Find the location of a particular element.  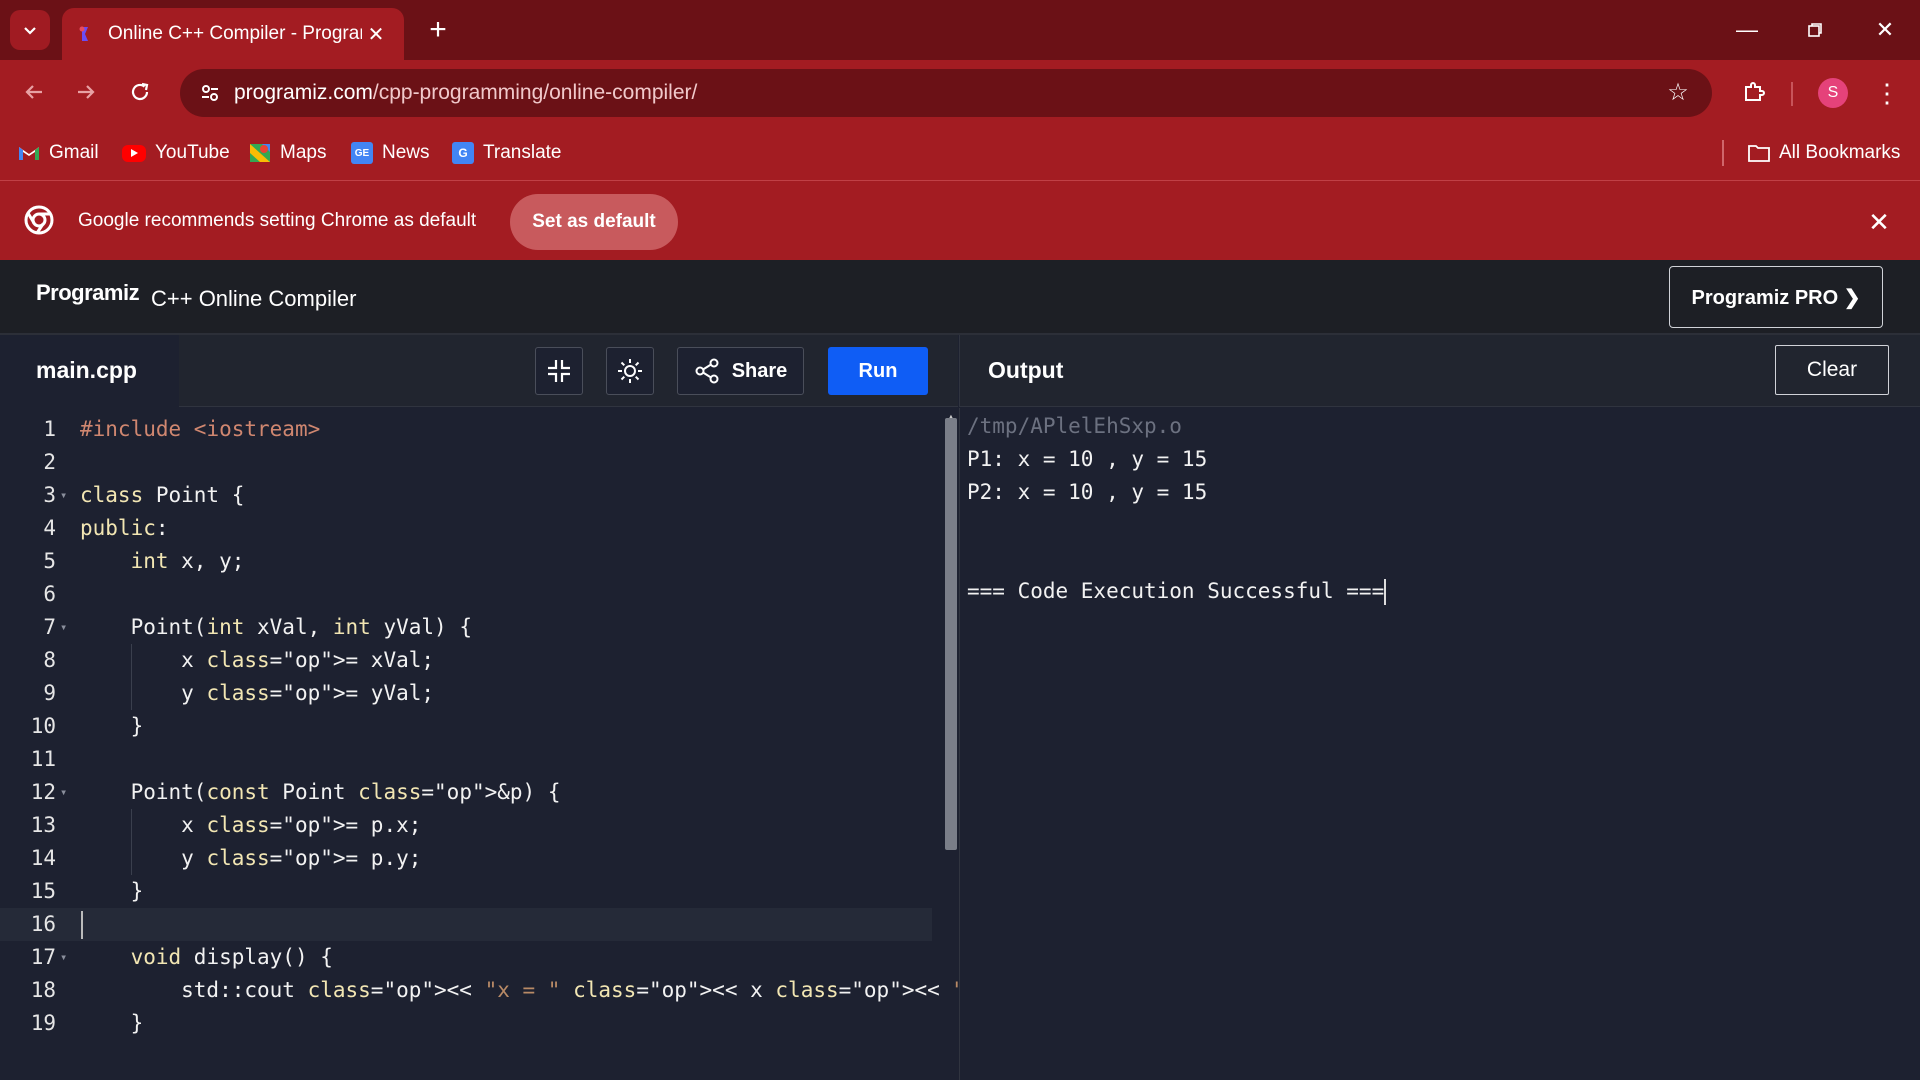

run-button: Run is located at coordinates (878, 371).